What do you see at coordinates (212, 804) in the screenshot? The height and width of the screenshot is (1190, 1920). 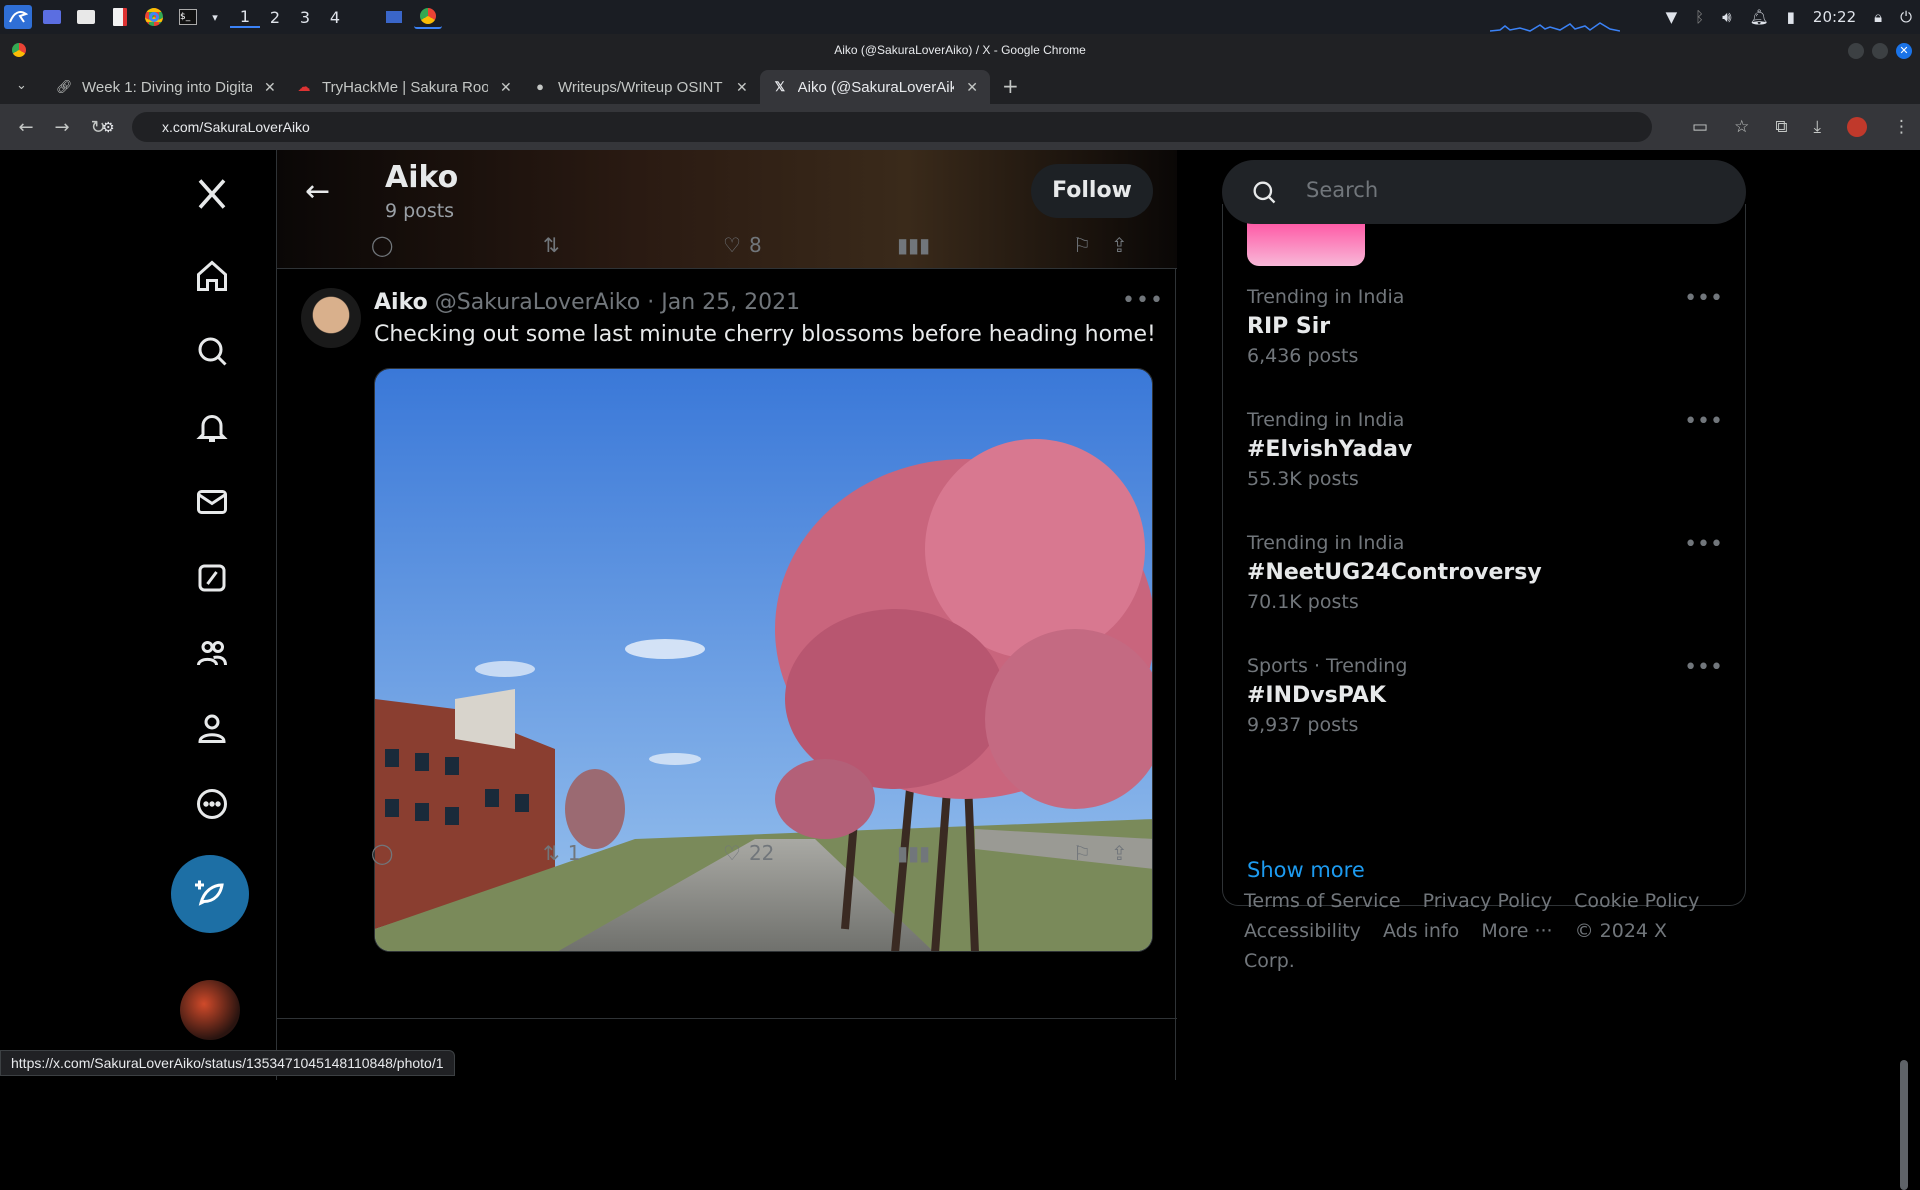 I see `more-options-icon` at bounding box center [212, 804].